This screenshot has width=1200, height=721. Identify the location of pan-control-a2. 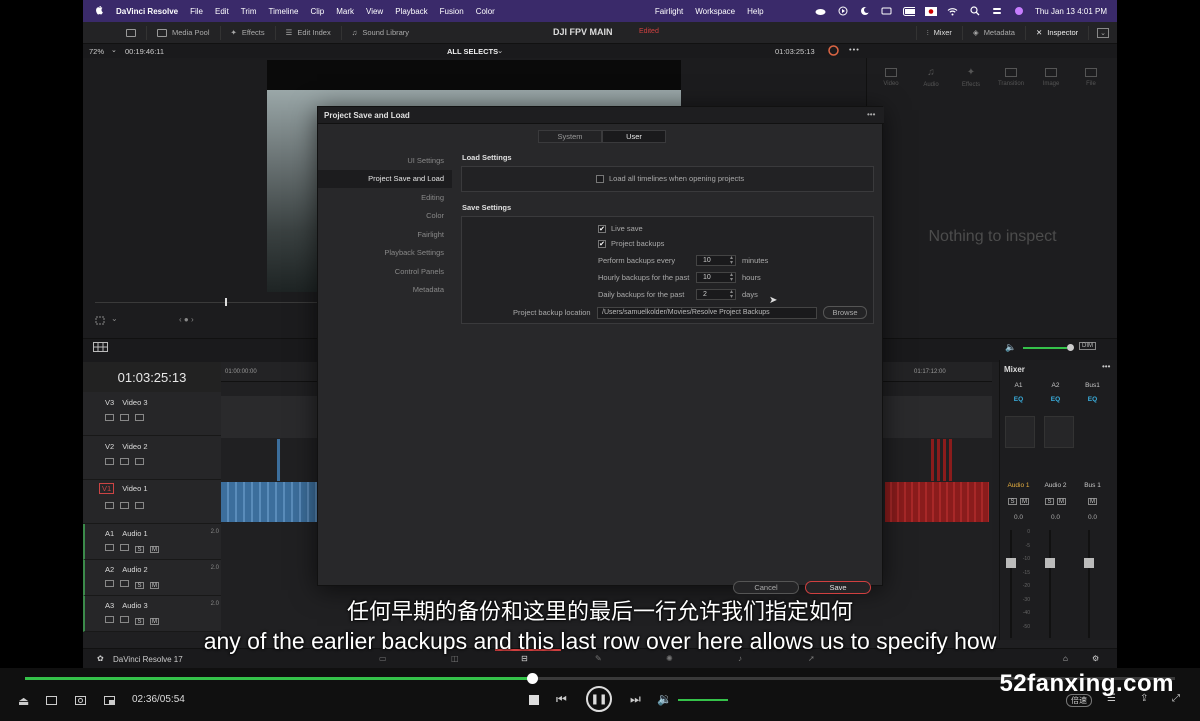
(1059, 432).